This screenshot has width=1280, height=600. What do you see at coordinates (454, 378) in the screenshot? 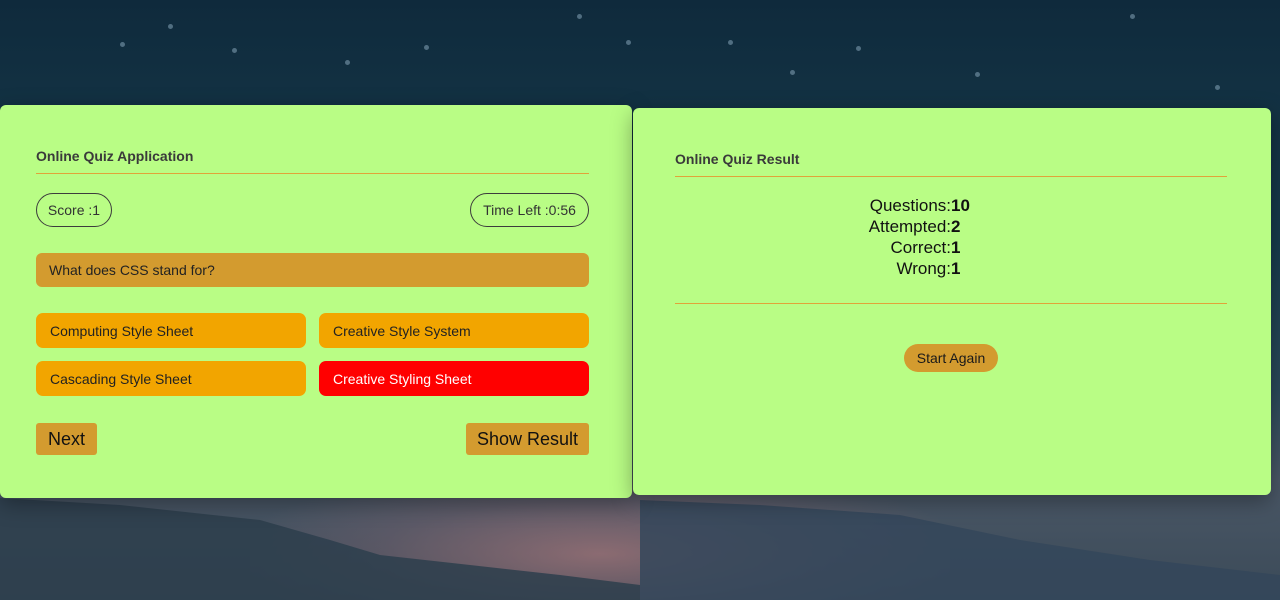
I see `option-button-4: Creative Styling Sheet` at bounding box center [454, 378].